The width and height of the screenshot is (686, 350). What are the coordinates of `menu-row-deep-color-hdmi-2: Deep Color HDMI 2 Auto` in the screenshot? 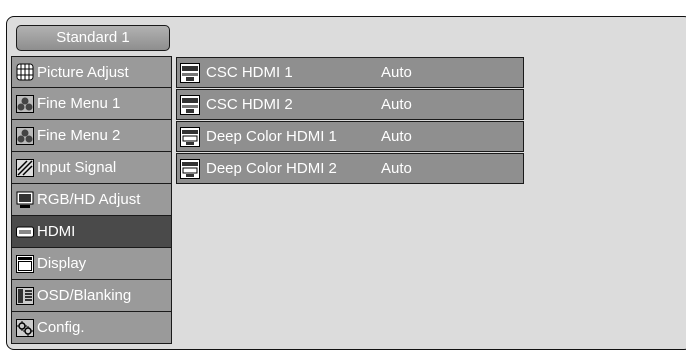 It's located at (350, 168).